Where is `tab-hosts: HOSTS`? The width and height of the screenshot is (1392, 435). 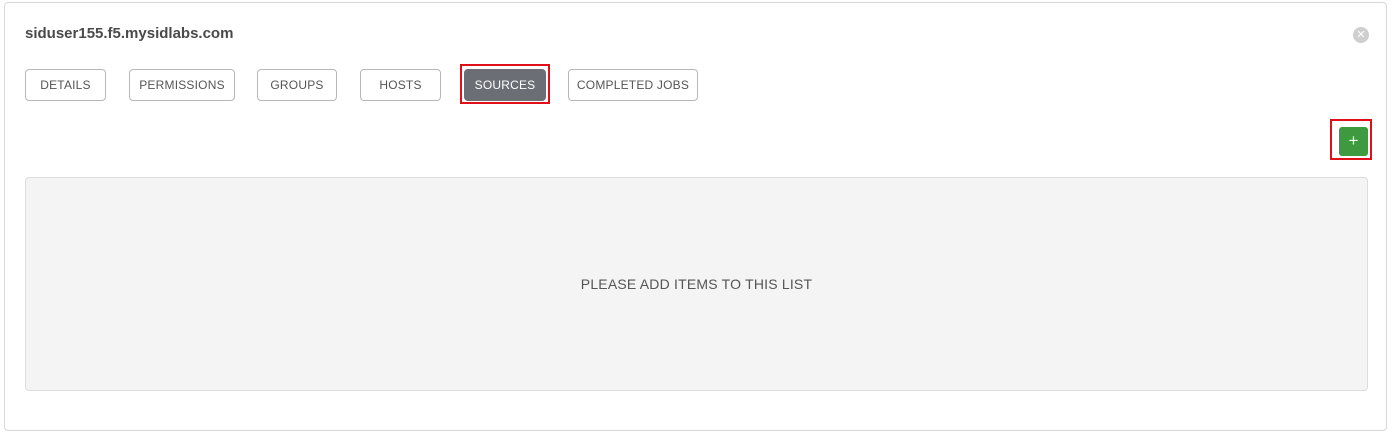 tab-hosts: HOSTS is located at coordinates (400, 85).